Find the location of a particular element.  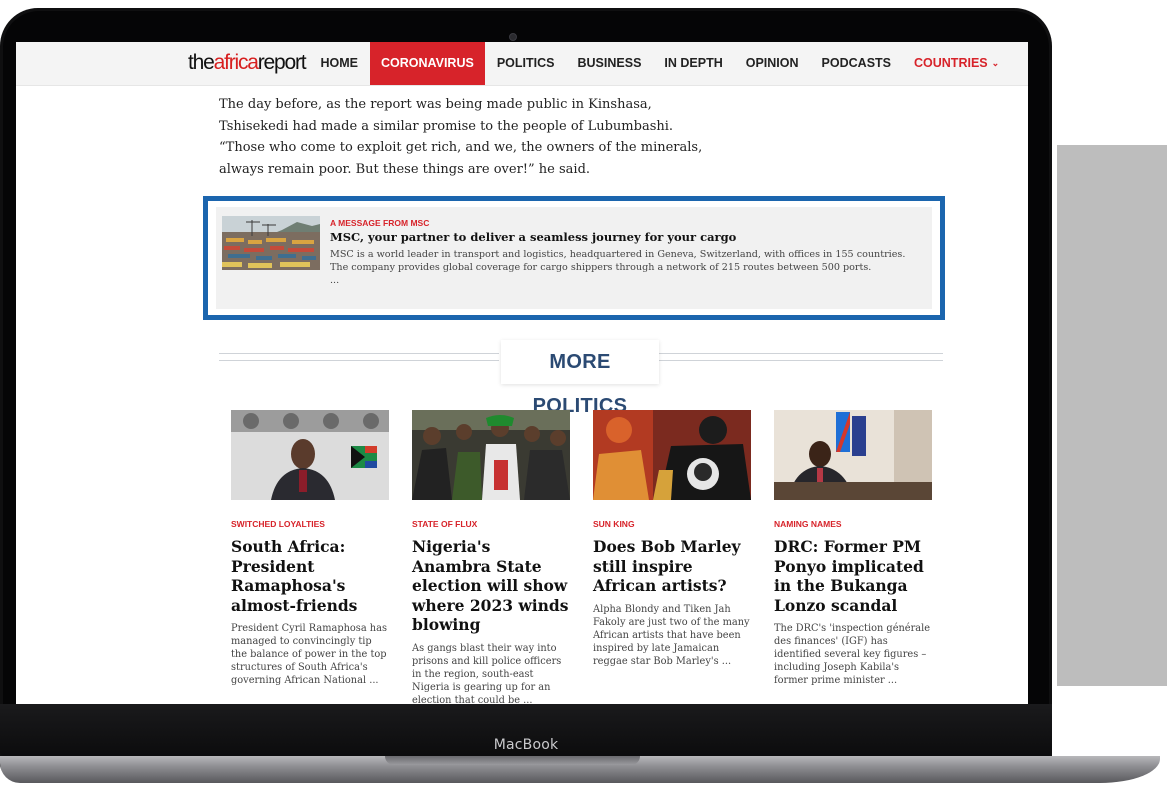

section-divider-left is located at coordinates (359, 357).